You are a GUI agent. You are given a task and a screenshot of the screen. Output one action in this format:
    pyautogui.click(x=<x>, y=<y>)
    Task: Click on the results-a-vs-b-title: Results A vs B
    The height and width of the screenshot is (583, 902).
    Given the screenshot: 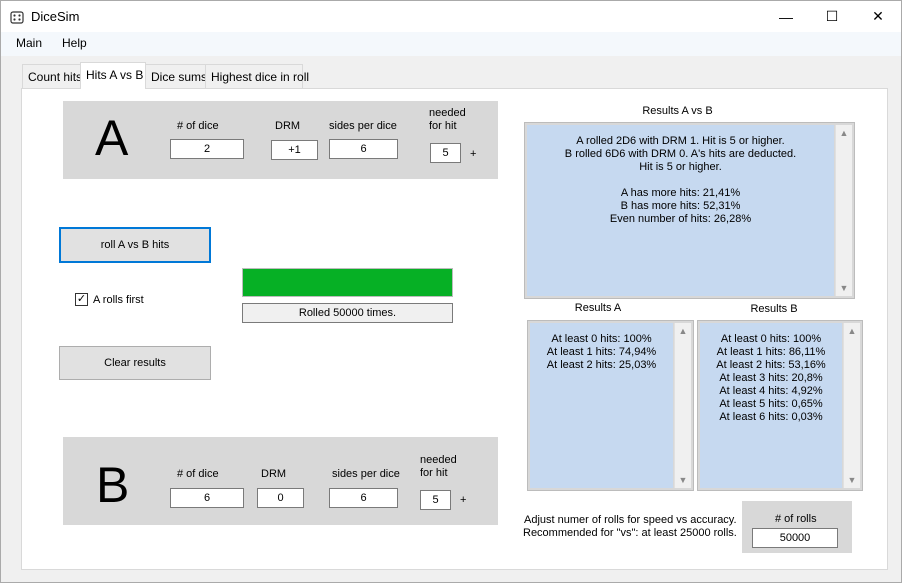 What is the action you would take?
    pyautogui.click(x=677, y=111)
    